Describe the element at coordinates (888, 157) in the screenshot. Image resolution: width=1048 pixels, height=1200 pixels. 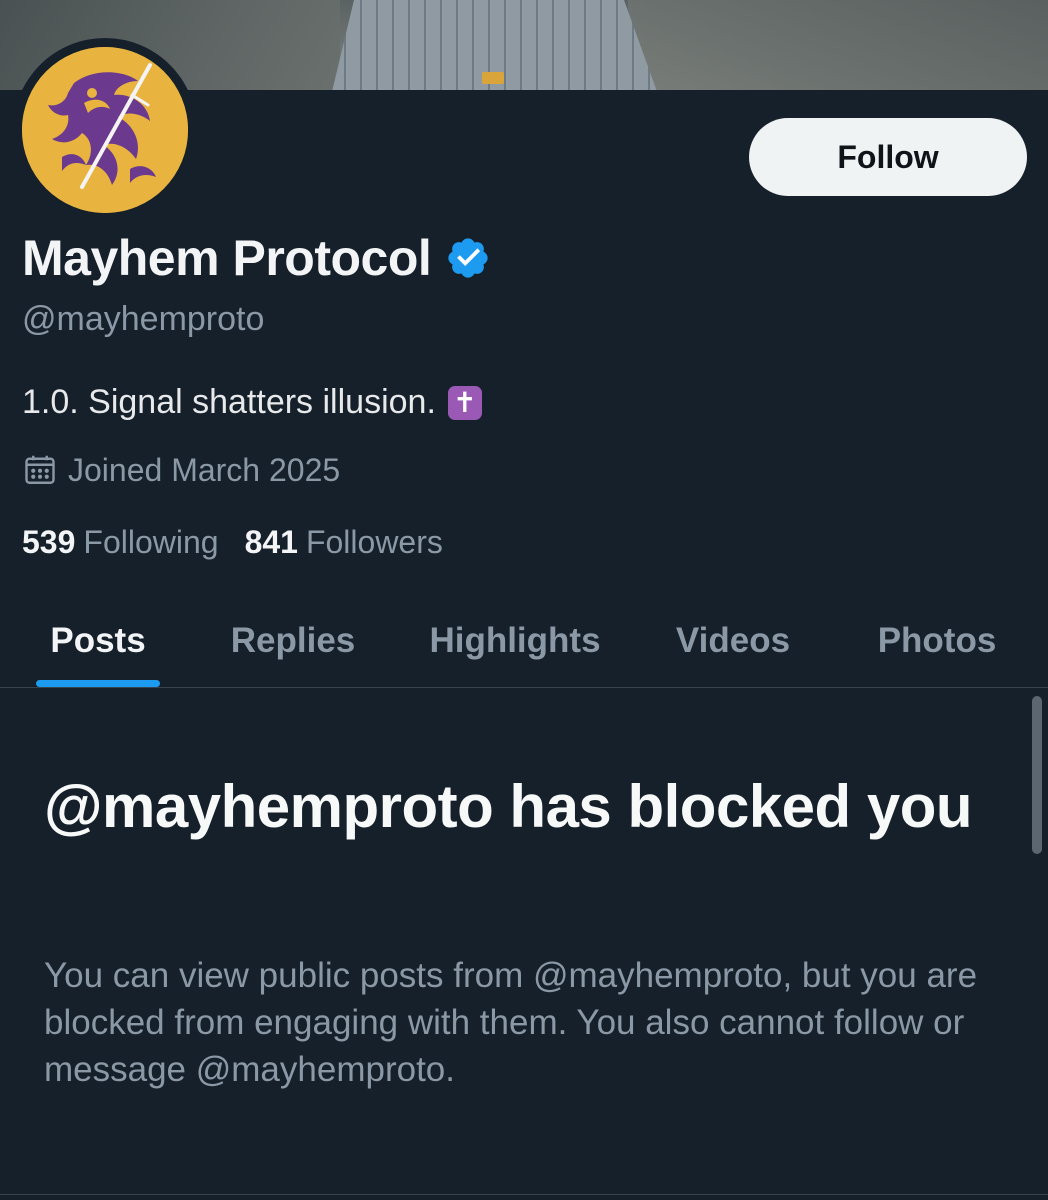
I see `follow-button: Follow` at that location.